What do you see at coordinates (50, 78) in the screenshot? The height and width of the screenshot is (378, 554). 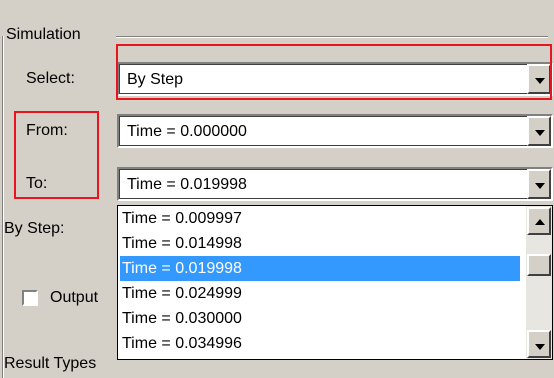 I see `select-label: Select:` at bounding box center [50, 78].